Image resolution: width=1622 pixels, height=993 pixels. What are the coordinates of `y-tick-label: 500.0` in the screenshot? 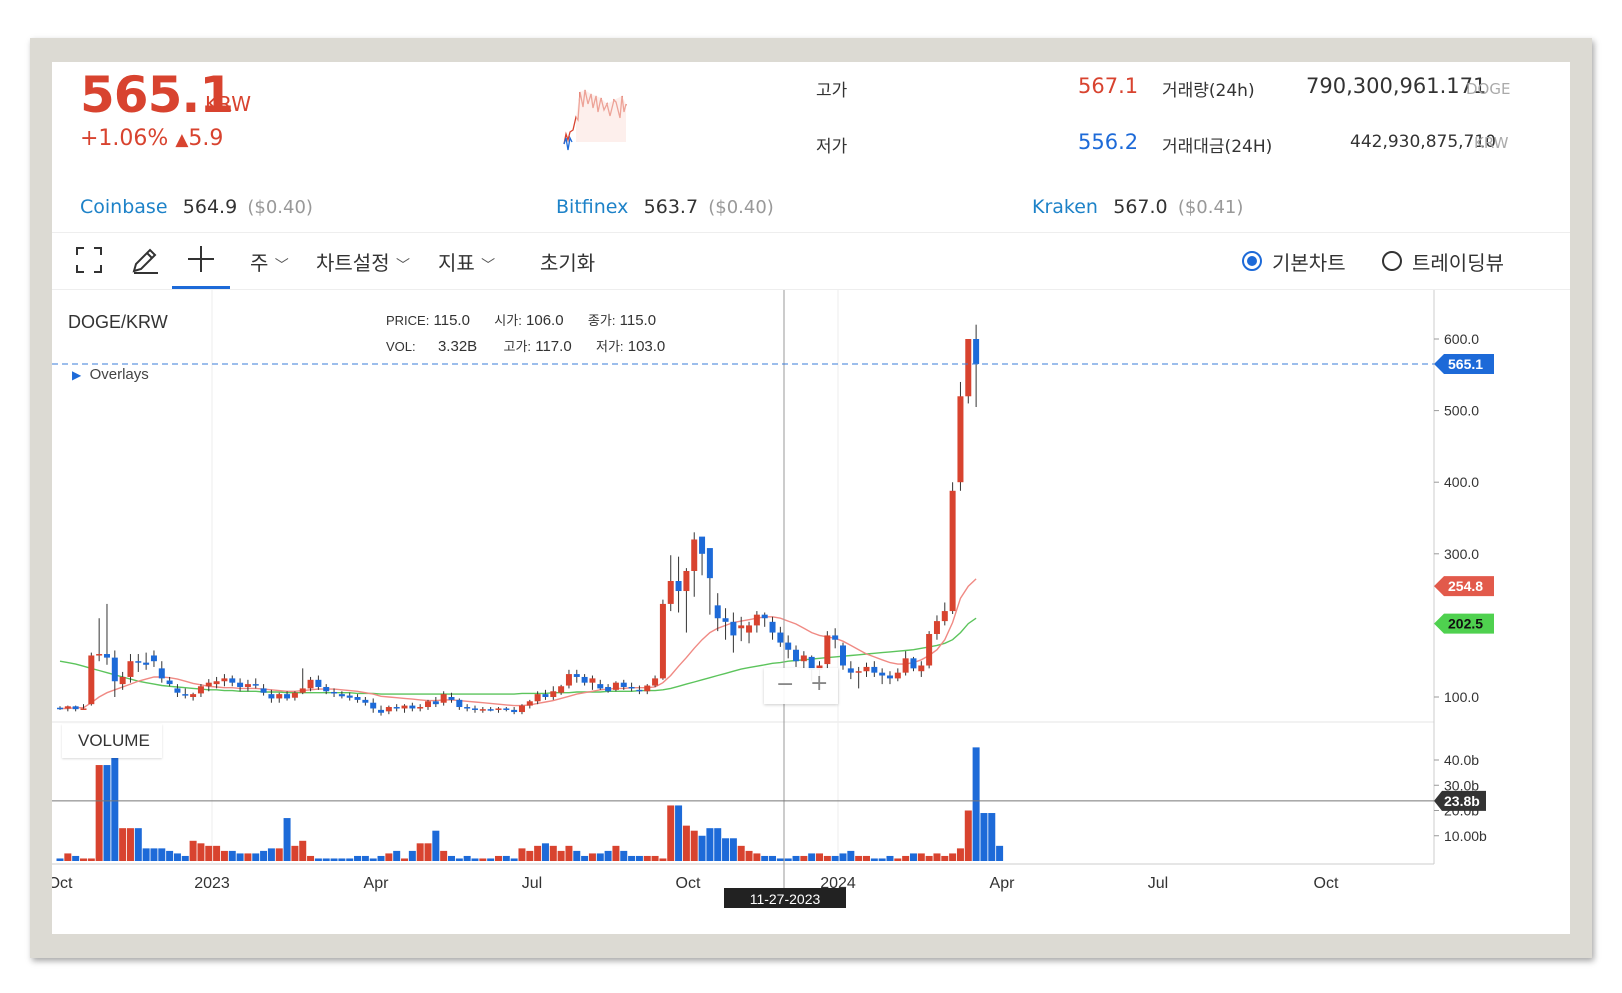 It's located at (1461, 411).